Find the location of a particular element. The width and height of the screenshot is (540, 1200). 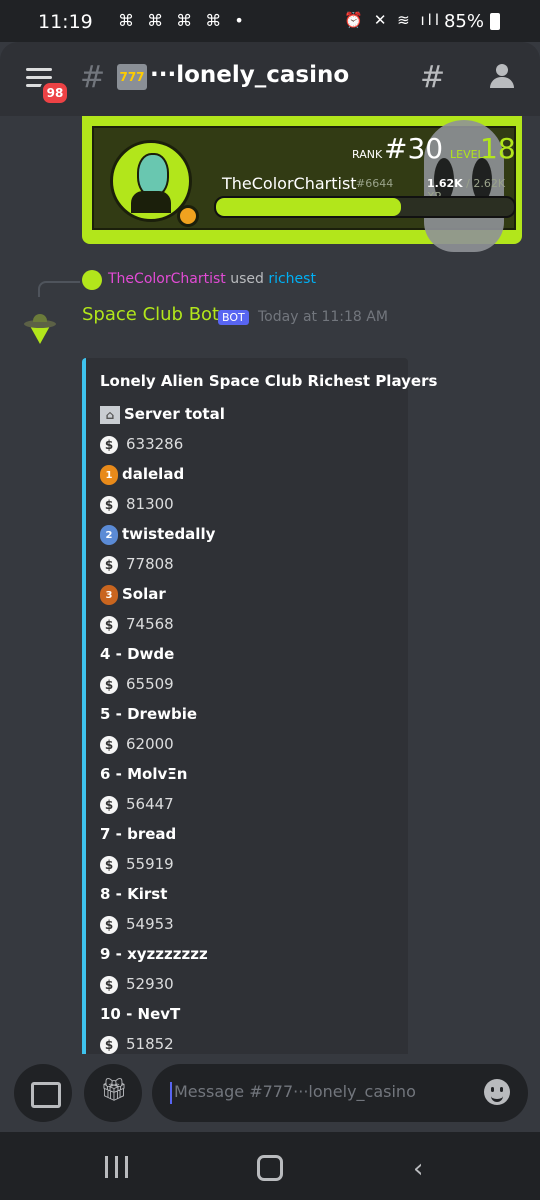

entry-name-row: 2 twistedally is located at coordinates (245, 534).